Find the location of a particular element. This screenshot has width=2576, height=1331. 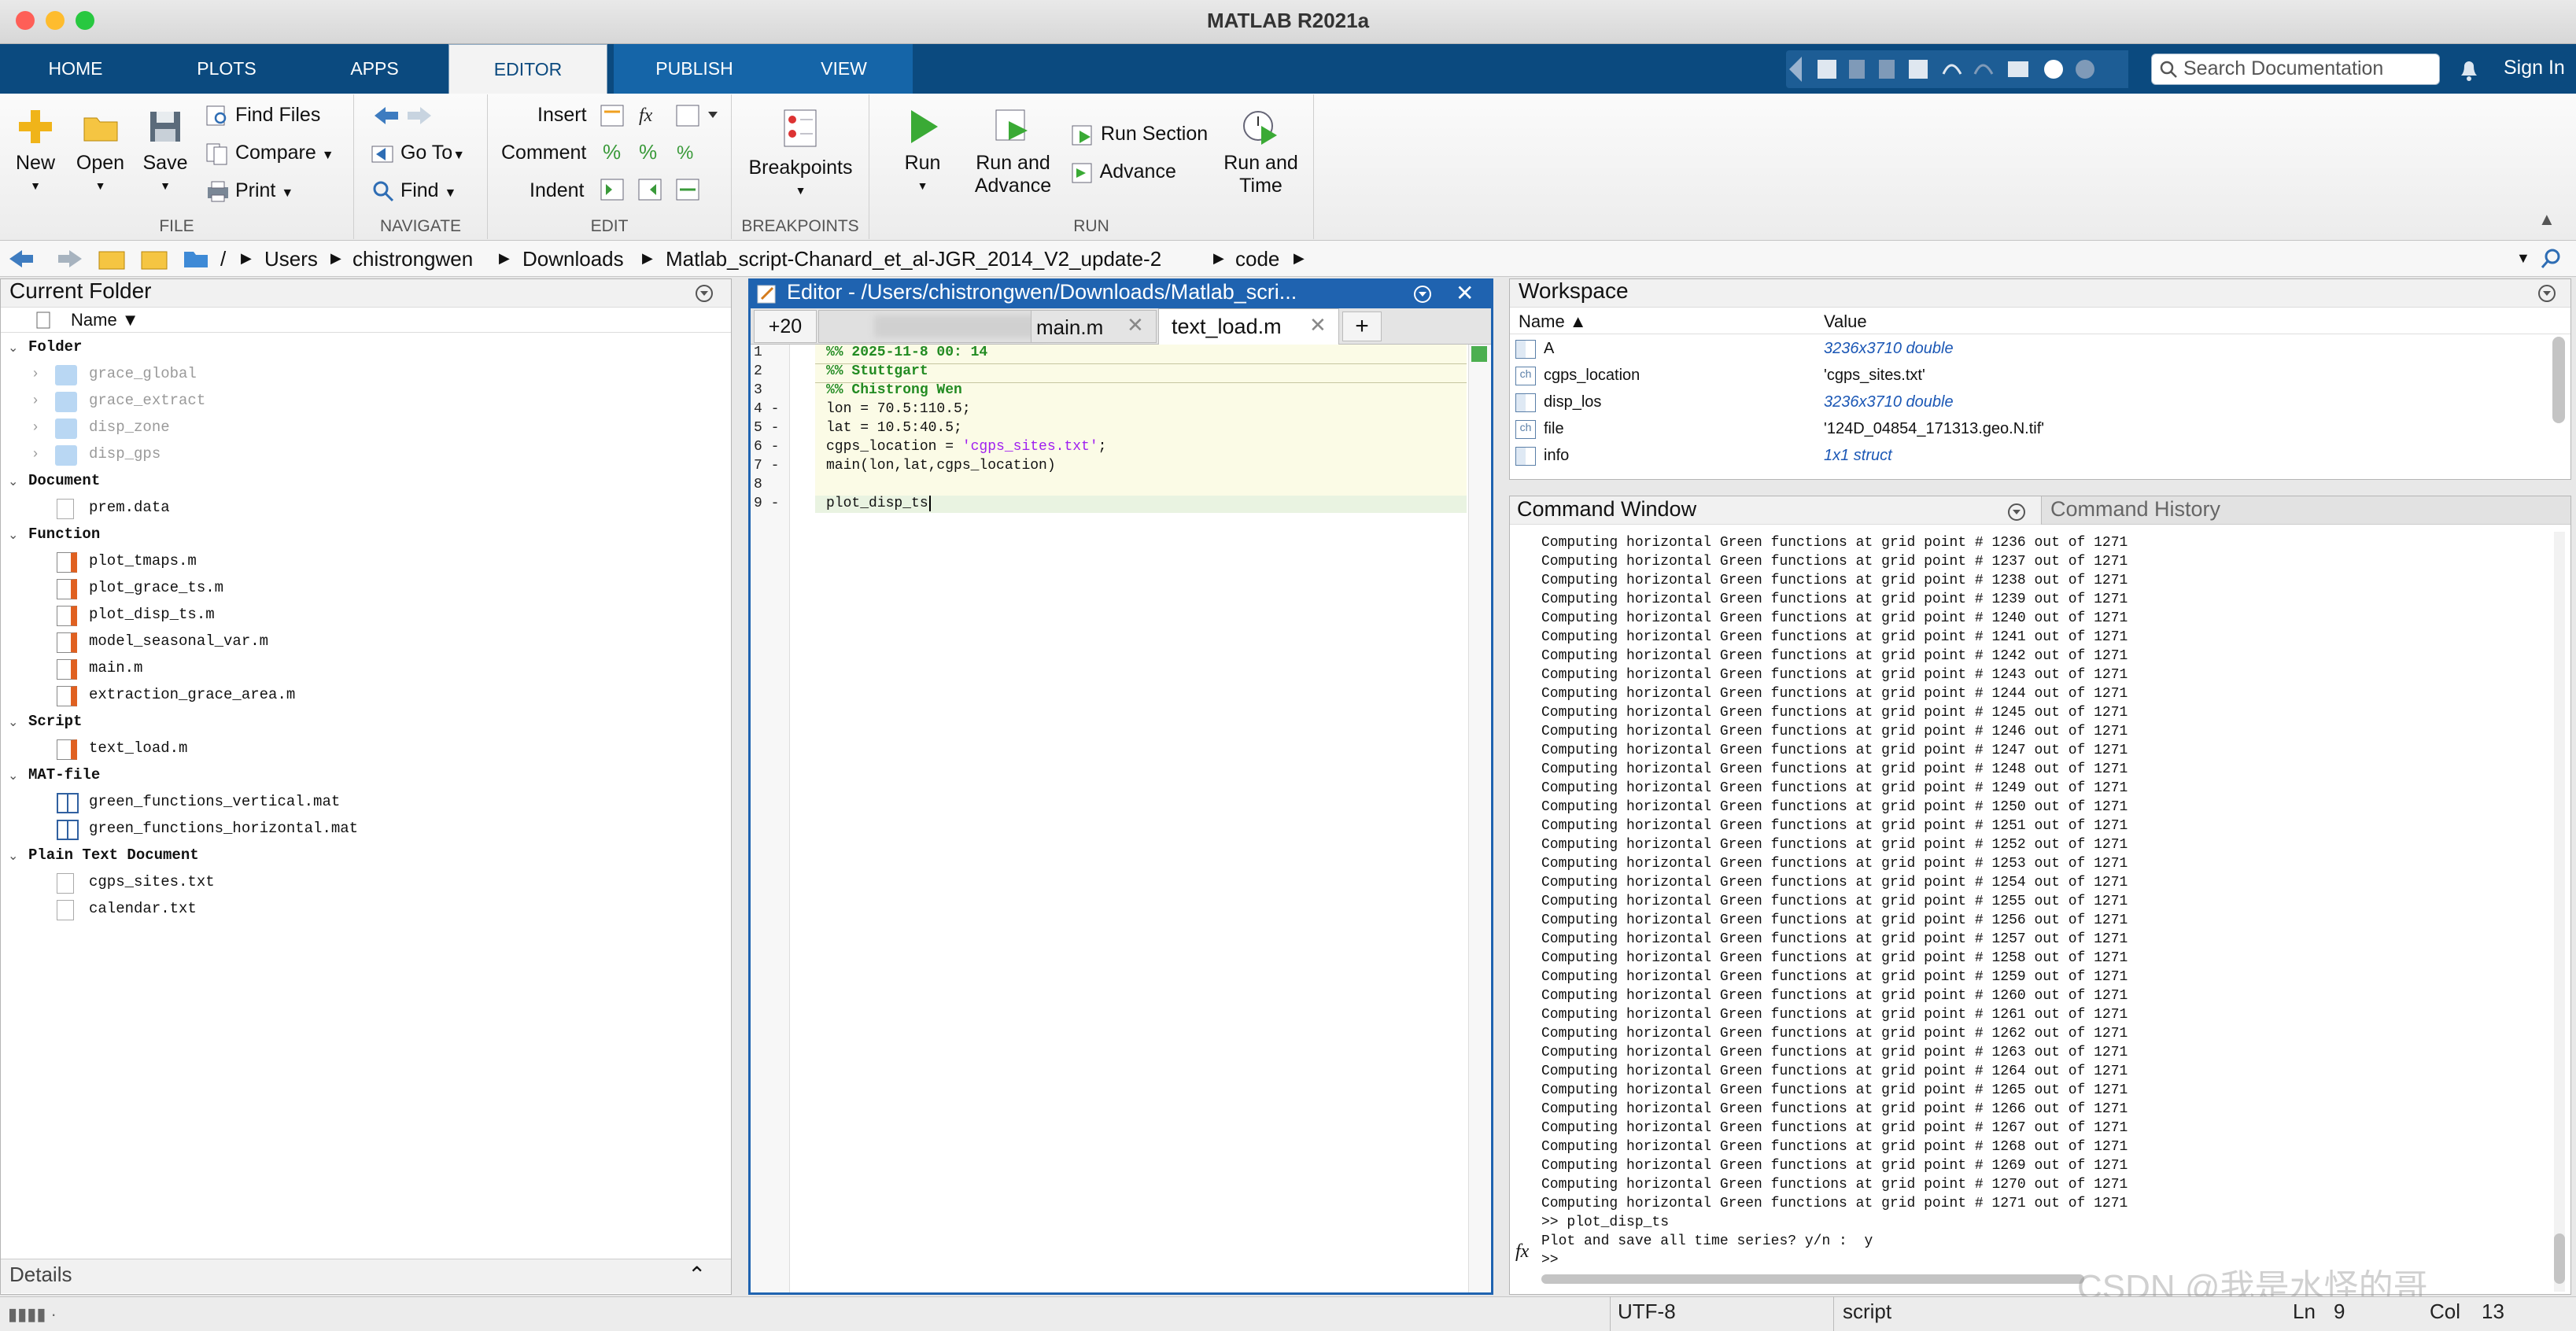

tab-editor: EDITOR is located at coordinates (527, 69).